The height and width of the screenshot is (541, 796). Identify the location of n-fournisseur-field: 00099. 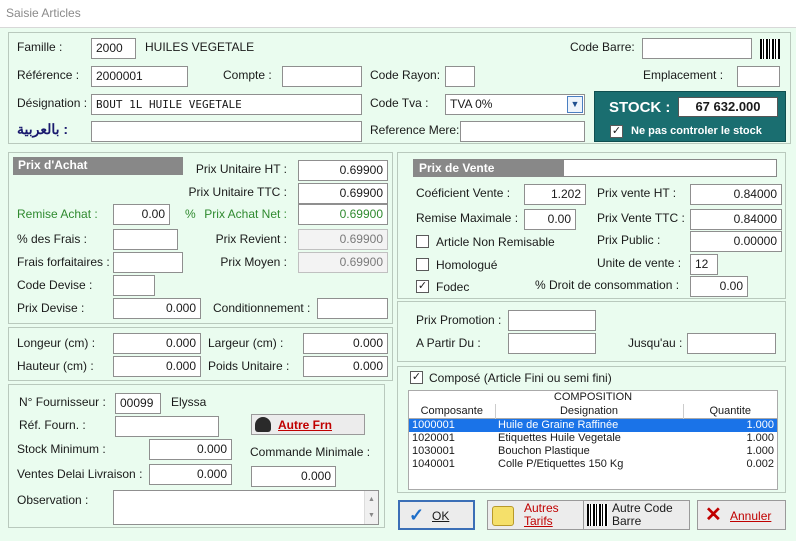
(138, 403).